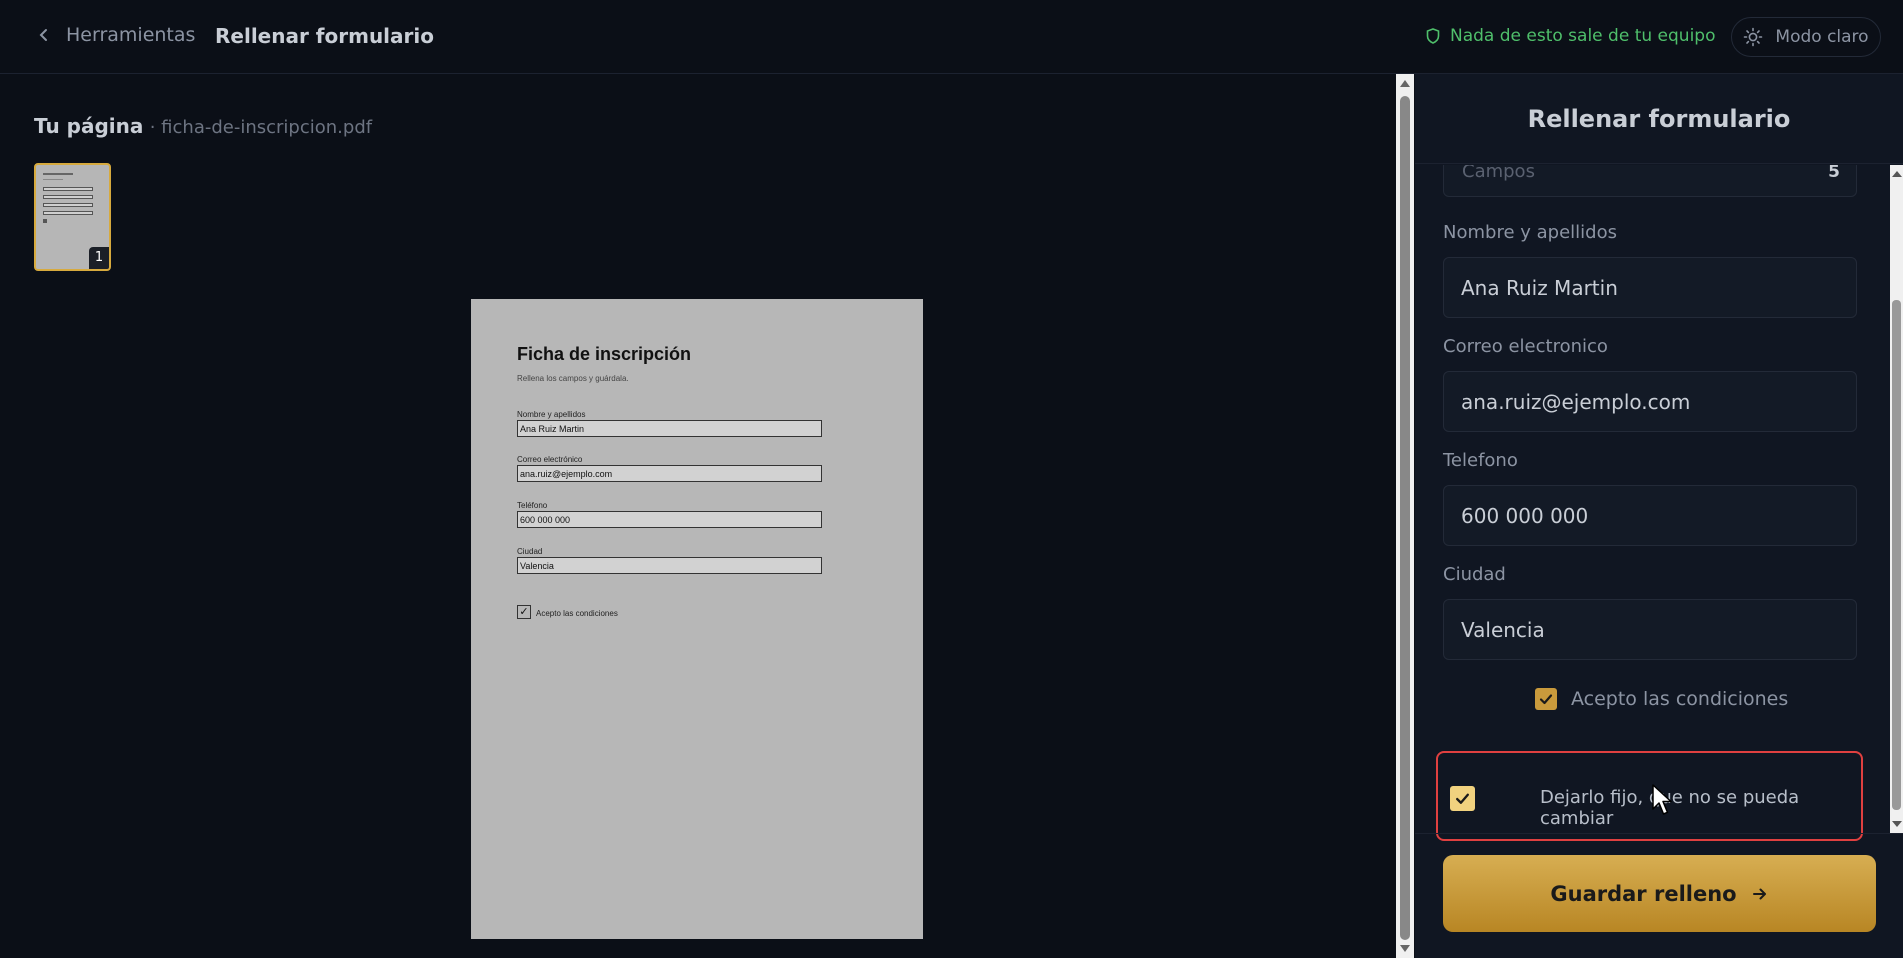  I want to click on lock-label: Dejarlo fijo, que no se pueda cambiar, so click(1670, 808).